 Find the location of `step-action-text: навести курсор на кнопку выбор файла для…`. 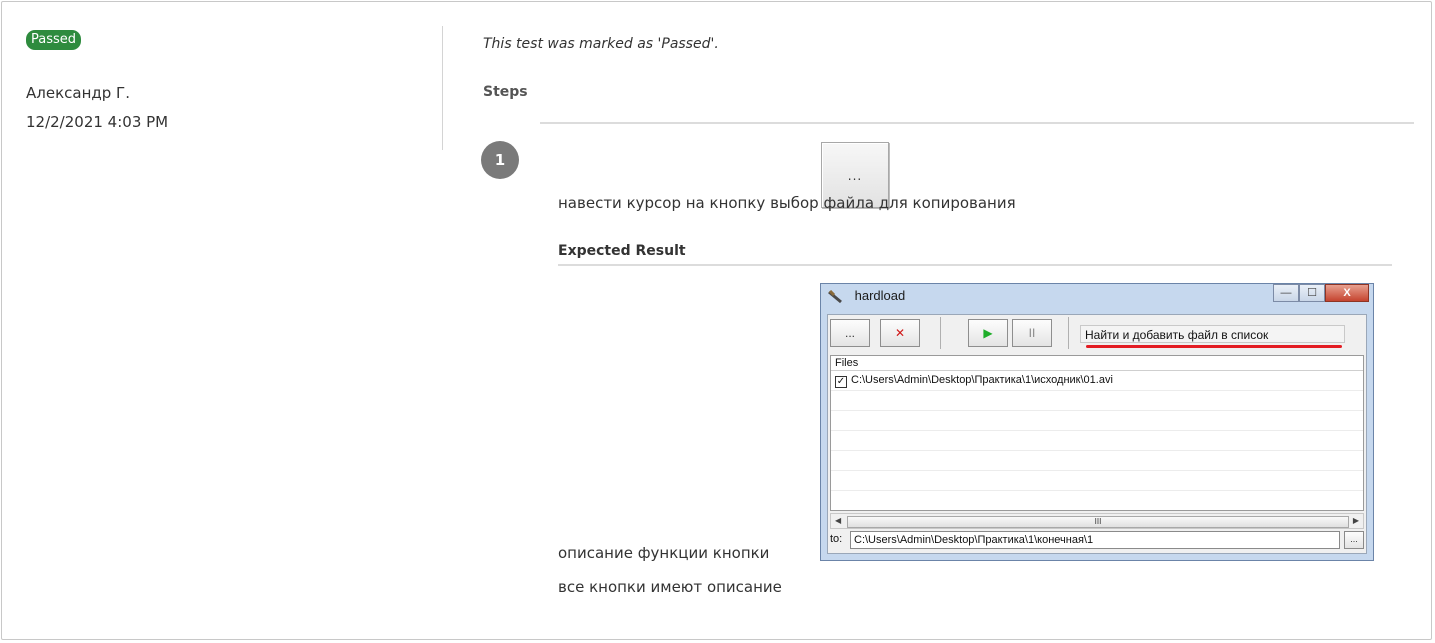

step-action-text: навести курсор на кнопку выбор файла для… is located at coordinates (787, 203).